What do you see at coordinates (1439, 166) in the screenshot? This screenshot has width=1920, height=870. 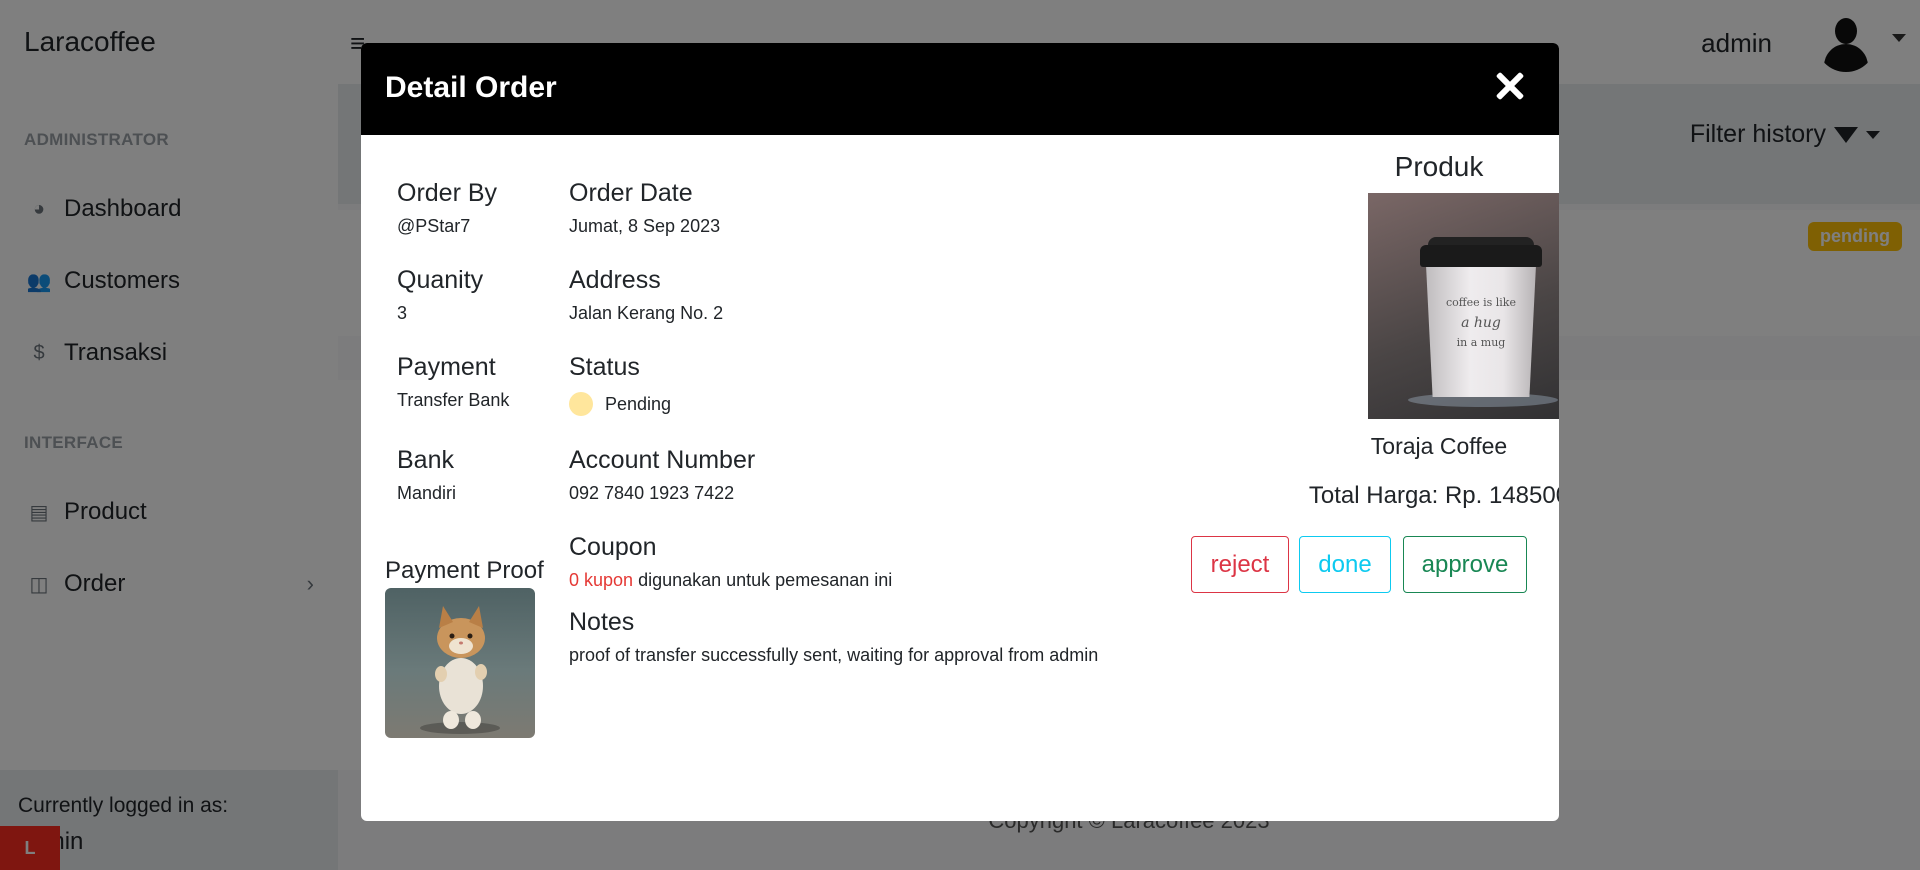 I see `product-heading: Produk` at bounding box center [1439, 166].